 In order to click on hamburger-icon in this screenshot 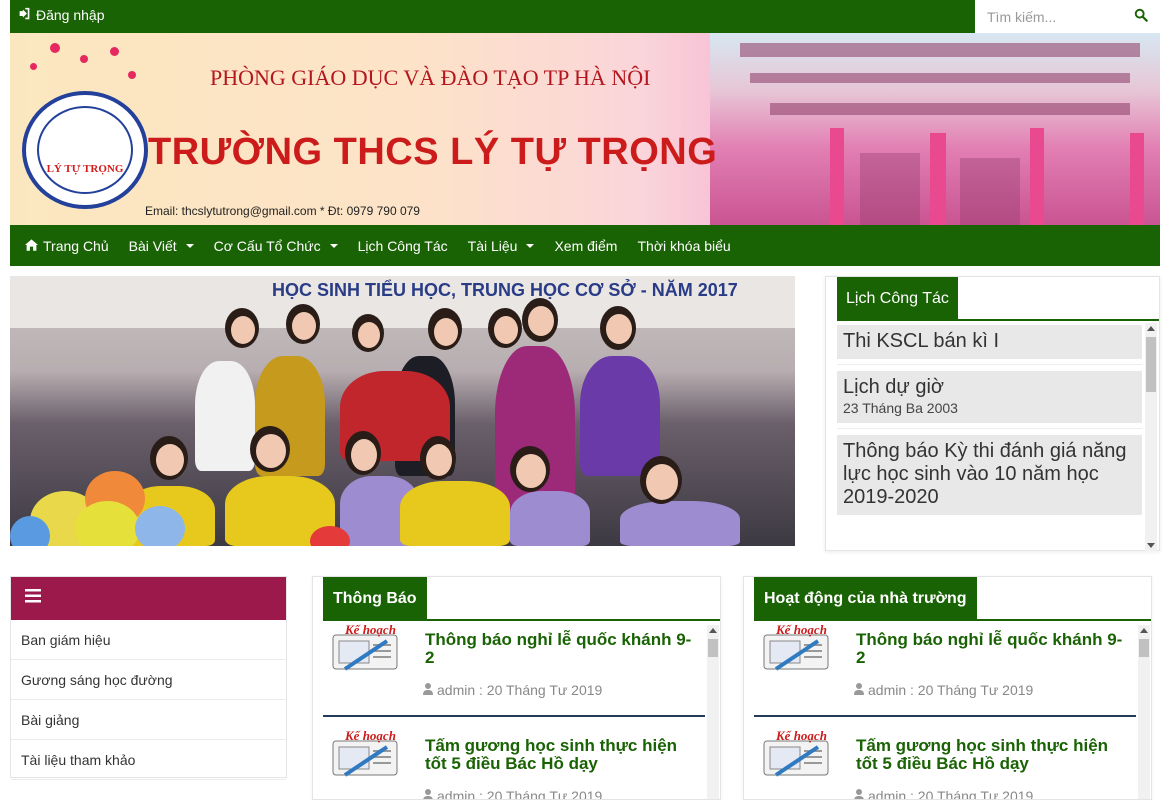, I will do `click(33, 598)`.